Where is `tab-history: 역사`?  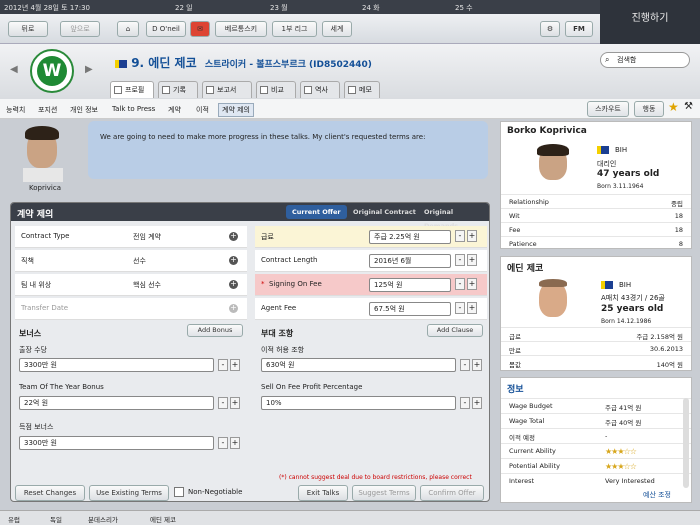 tab-history: 역사 is located at coordinates (320, 89).